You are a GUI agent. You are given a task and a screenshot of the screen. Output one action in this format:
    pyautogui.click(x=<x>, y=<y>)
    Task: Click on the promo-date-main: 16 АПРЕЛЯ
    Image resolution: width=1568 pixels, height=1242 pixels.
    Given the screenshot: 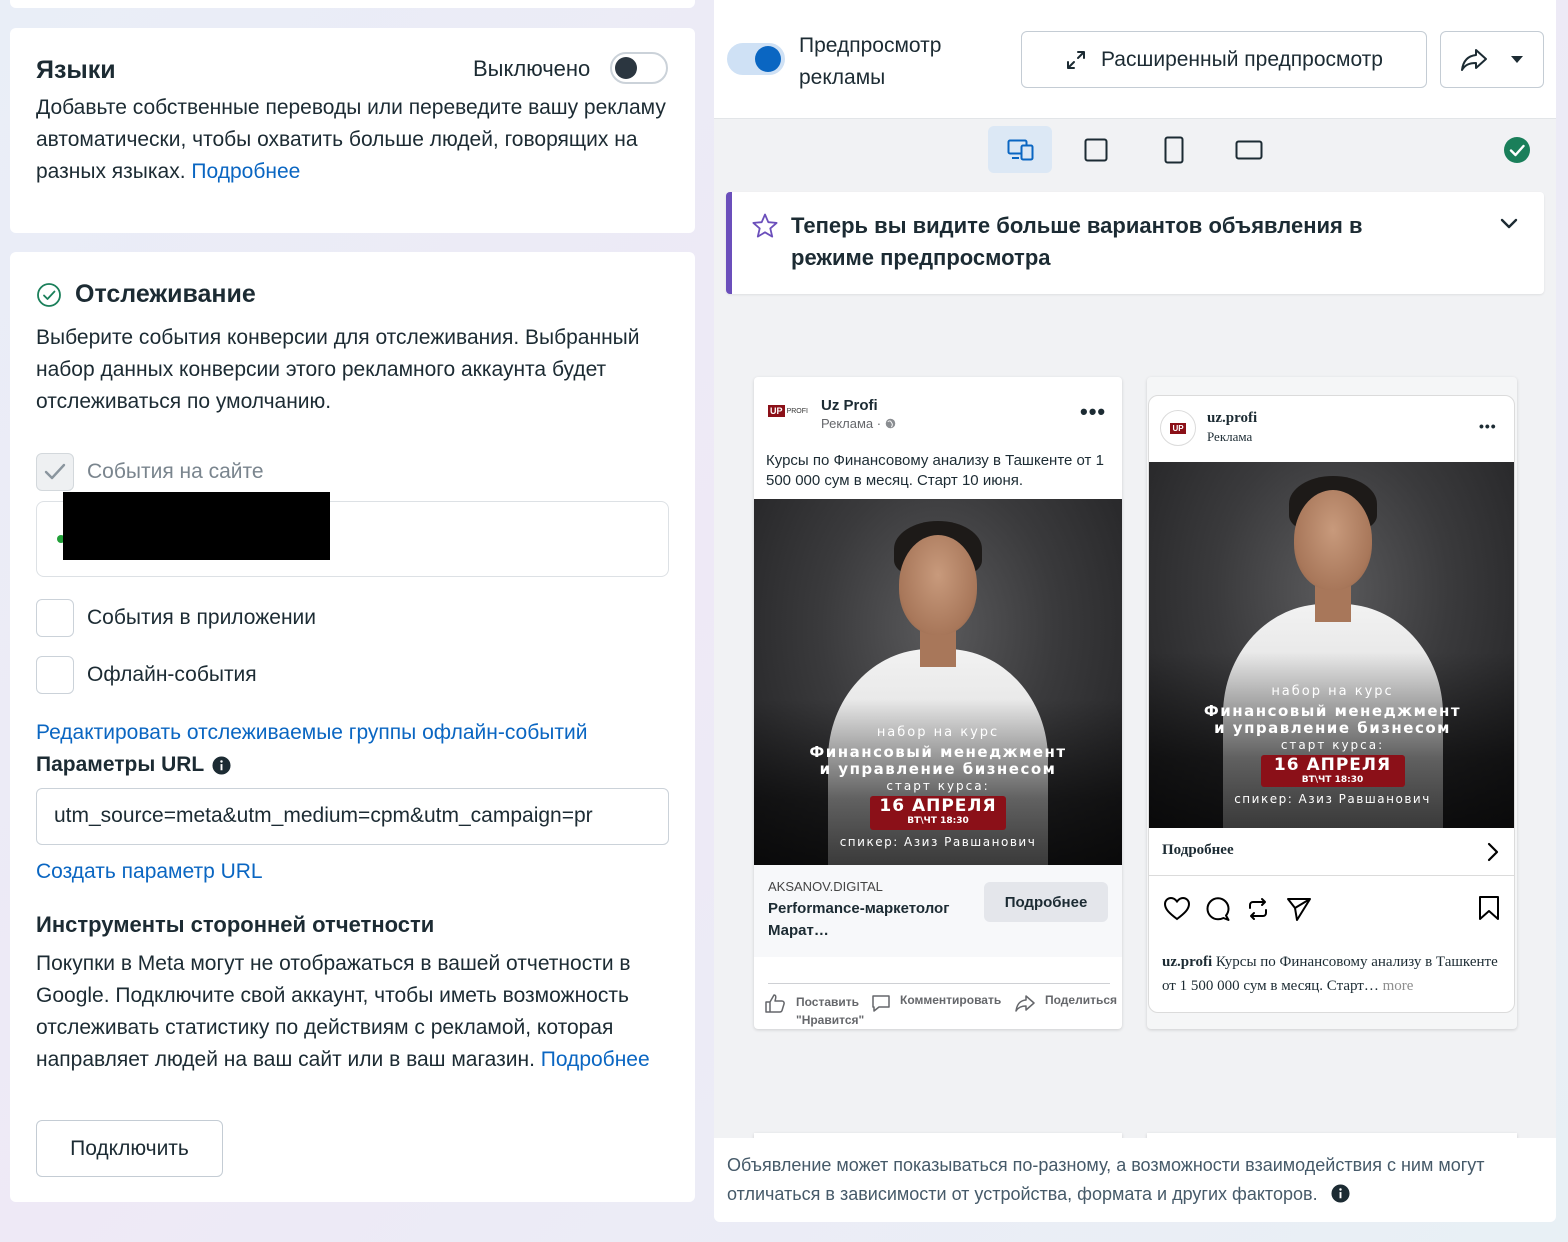 What is the action you would take?
    pyautogui.click(x=1332, y=765)
    